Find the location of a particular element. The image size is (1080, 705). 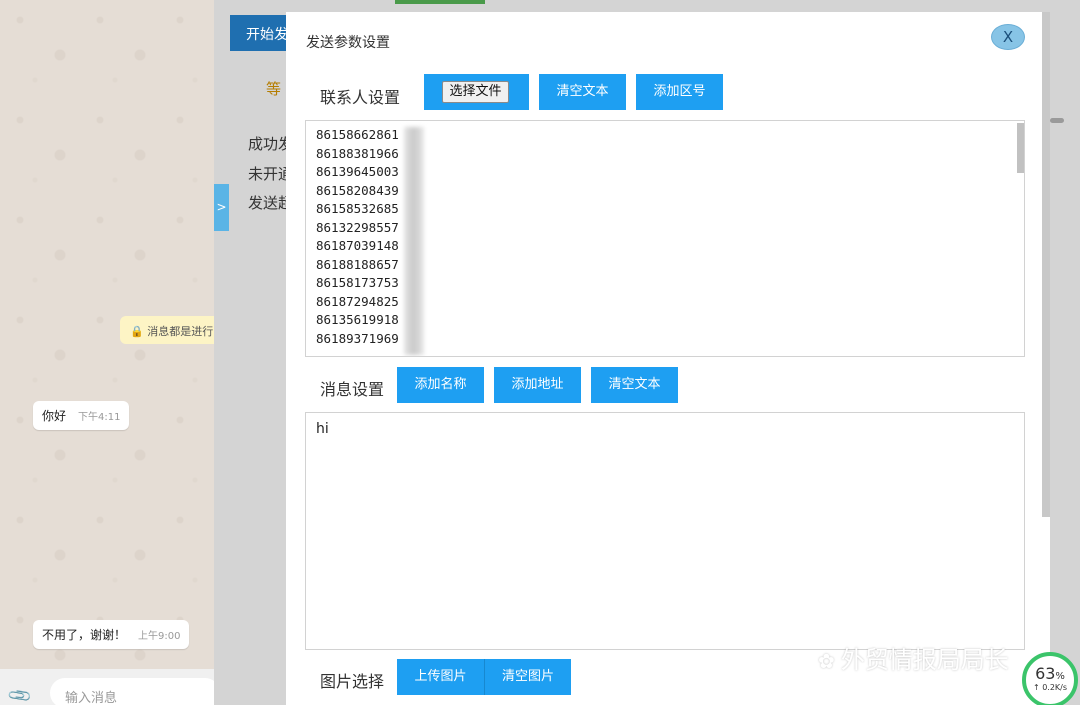

message-text: 不用了，谢谢！ is located at coordinates (84, 635).